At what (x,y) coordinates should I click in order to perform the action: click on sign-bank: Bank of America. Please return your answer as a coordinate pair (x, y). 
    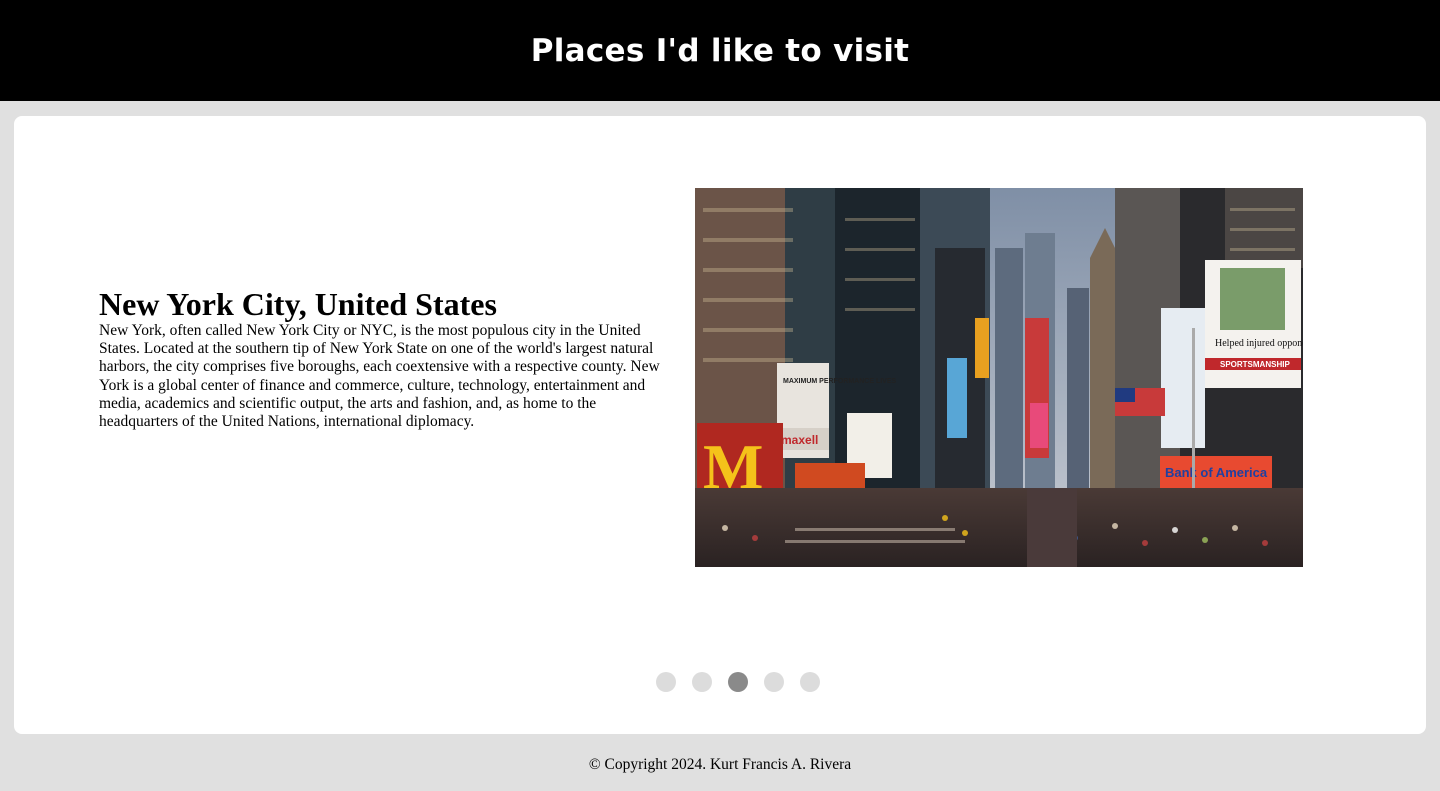
    Looking at the image, I should click on (1216, 472).